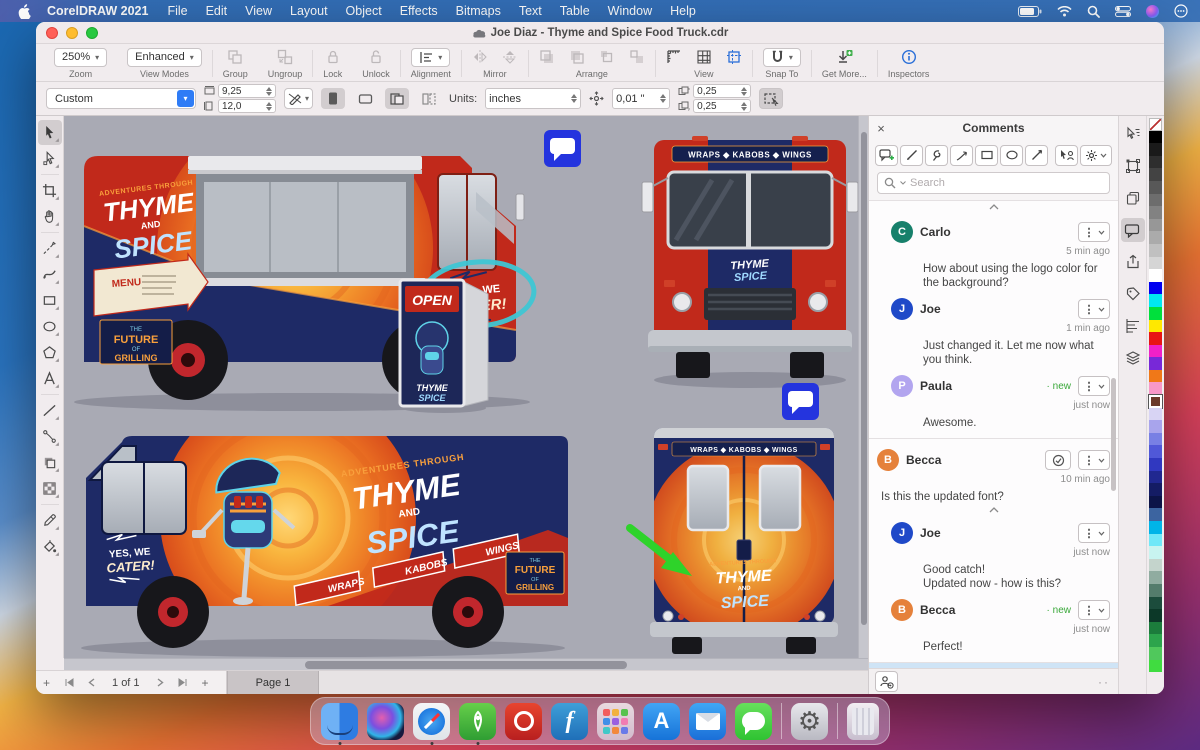 The width and height of the screenshot is (1200, 750). What do you see at coordinates (1133, 198) in the screenshot?
I see `objects-inspector-icon` at bounding box center [1133, 198].